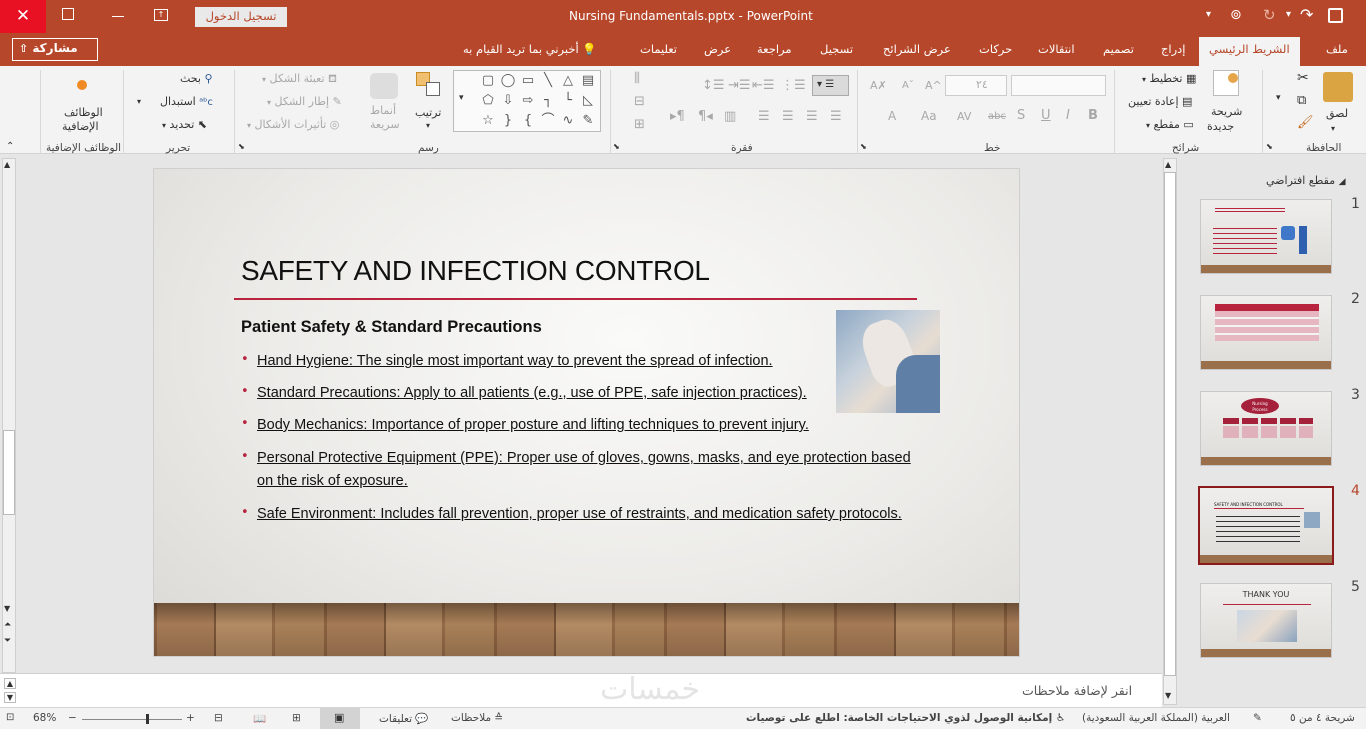 The image size is (1366, 729). Describe the element at coordinates (530, 49) in the screenshot. I see `tell-me-search: أخبرني بما تريد القيام به 💡` at that location.